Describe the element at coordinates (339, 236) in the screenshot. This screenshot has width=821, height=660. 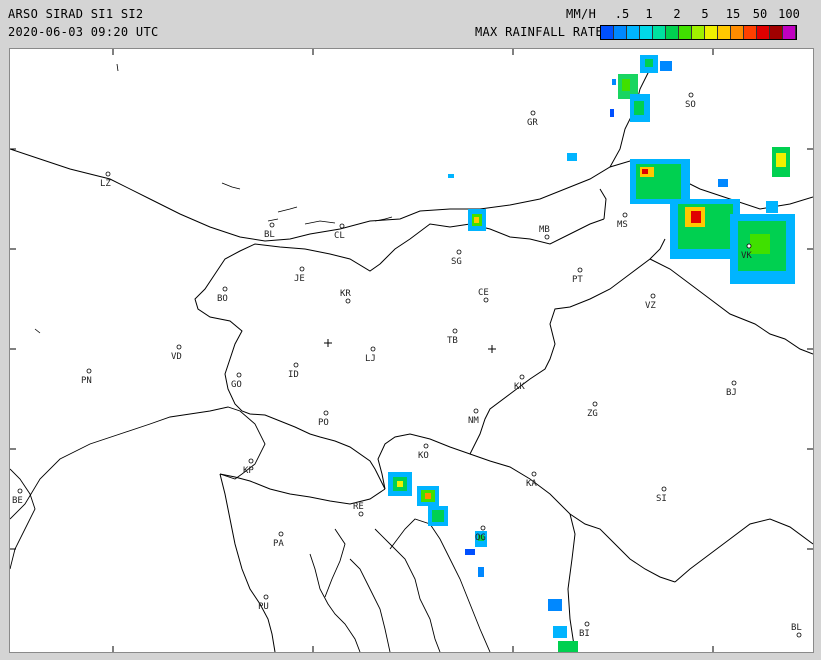
I see `city-label: CL` at that location.